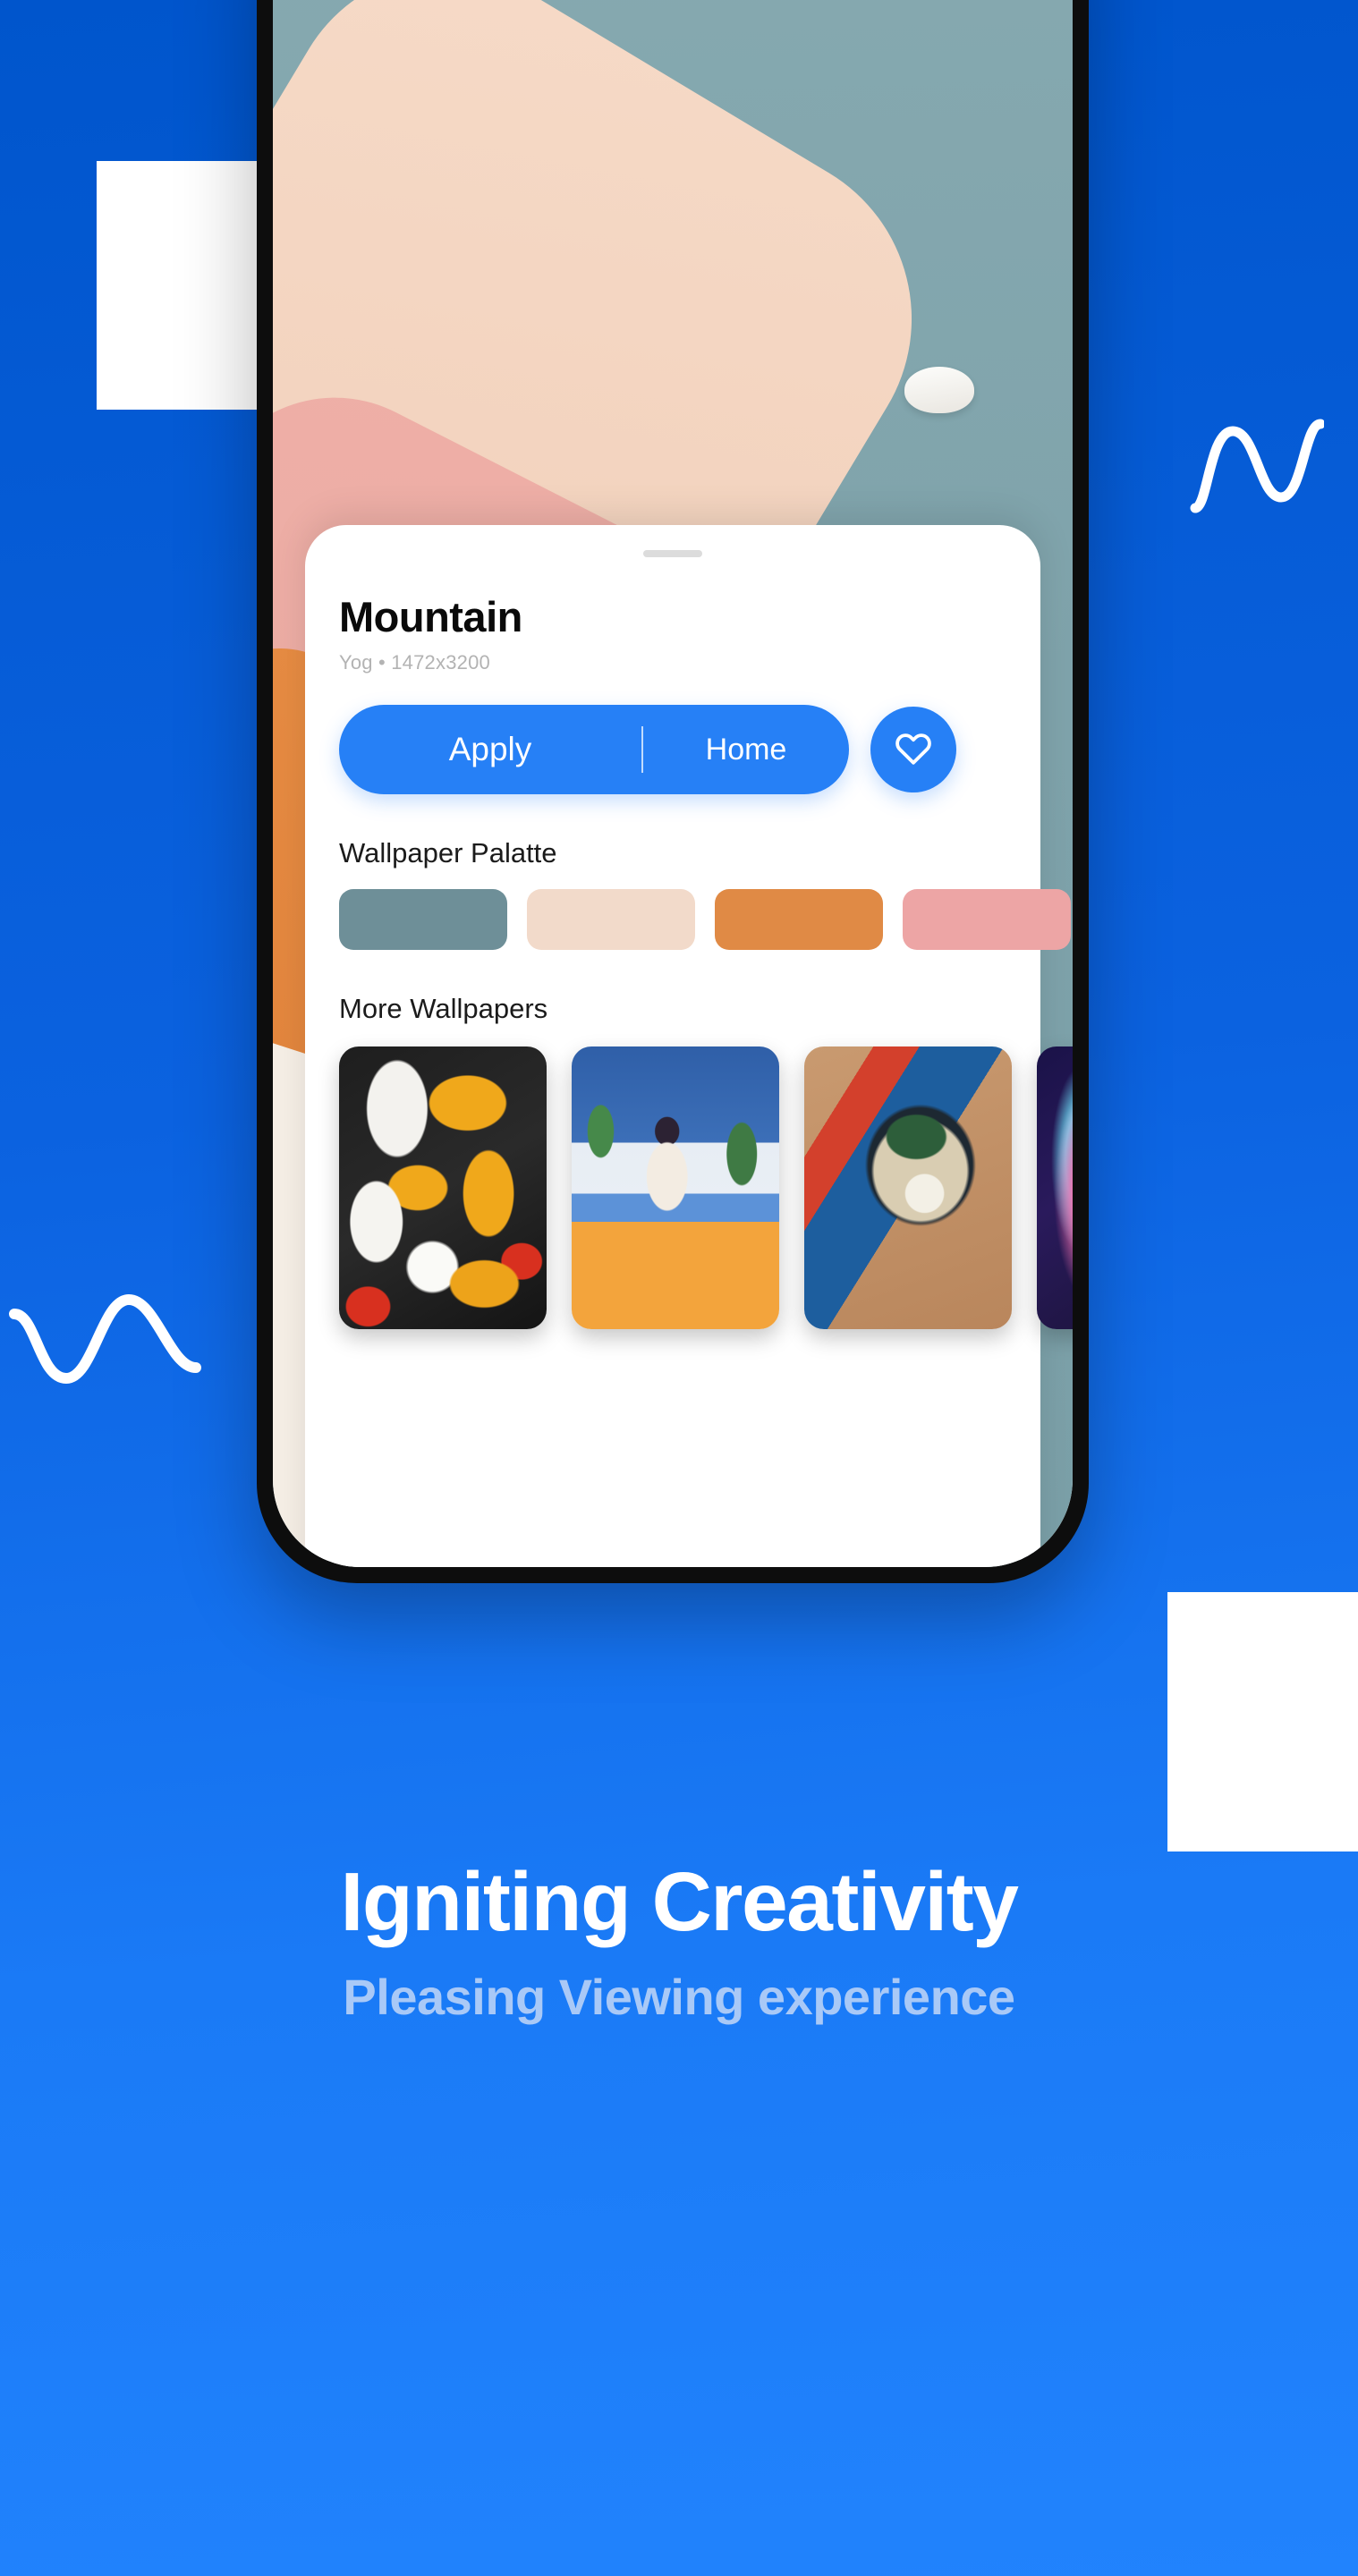  I want to click on swatch-peach, so click(611, 920).